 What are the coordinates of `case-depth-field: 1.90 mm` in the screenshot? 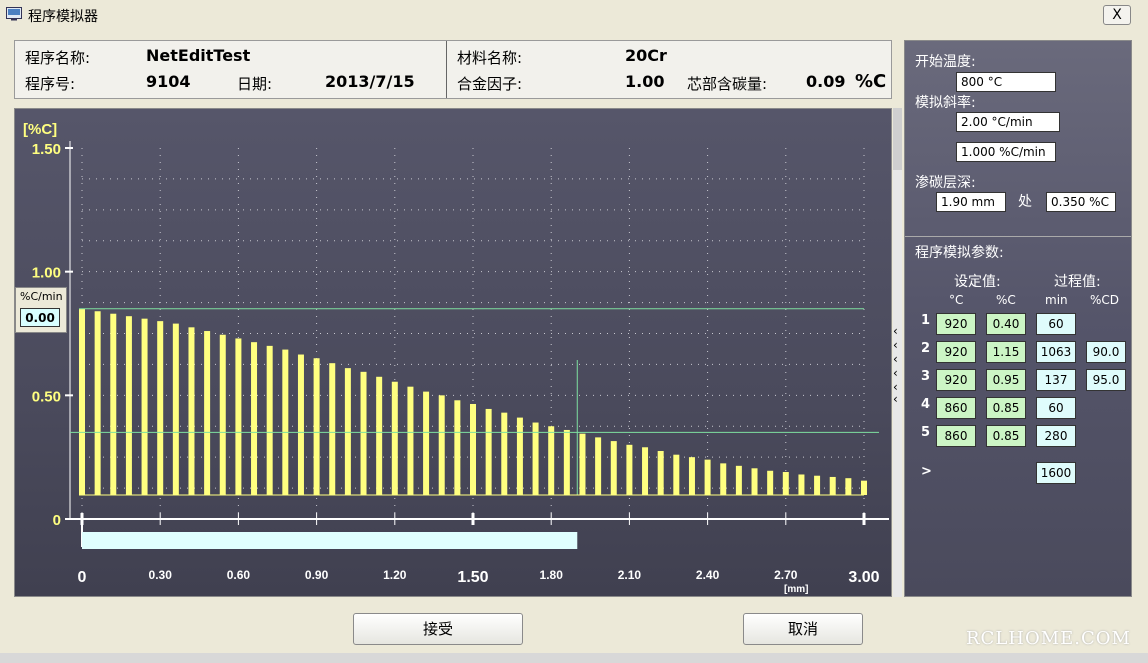 It's located at (971, 202).